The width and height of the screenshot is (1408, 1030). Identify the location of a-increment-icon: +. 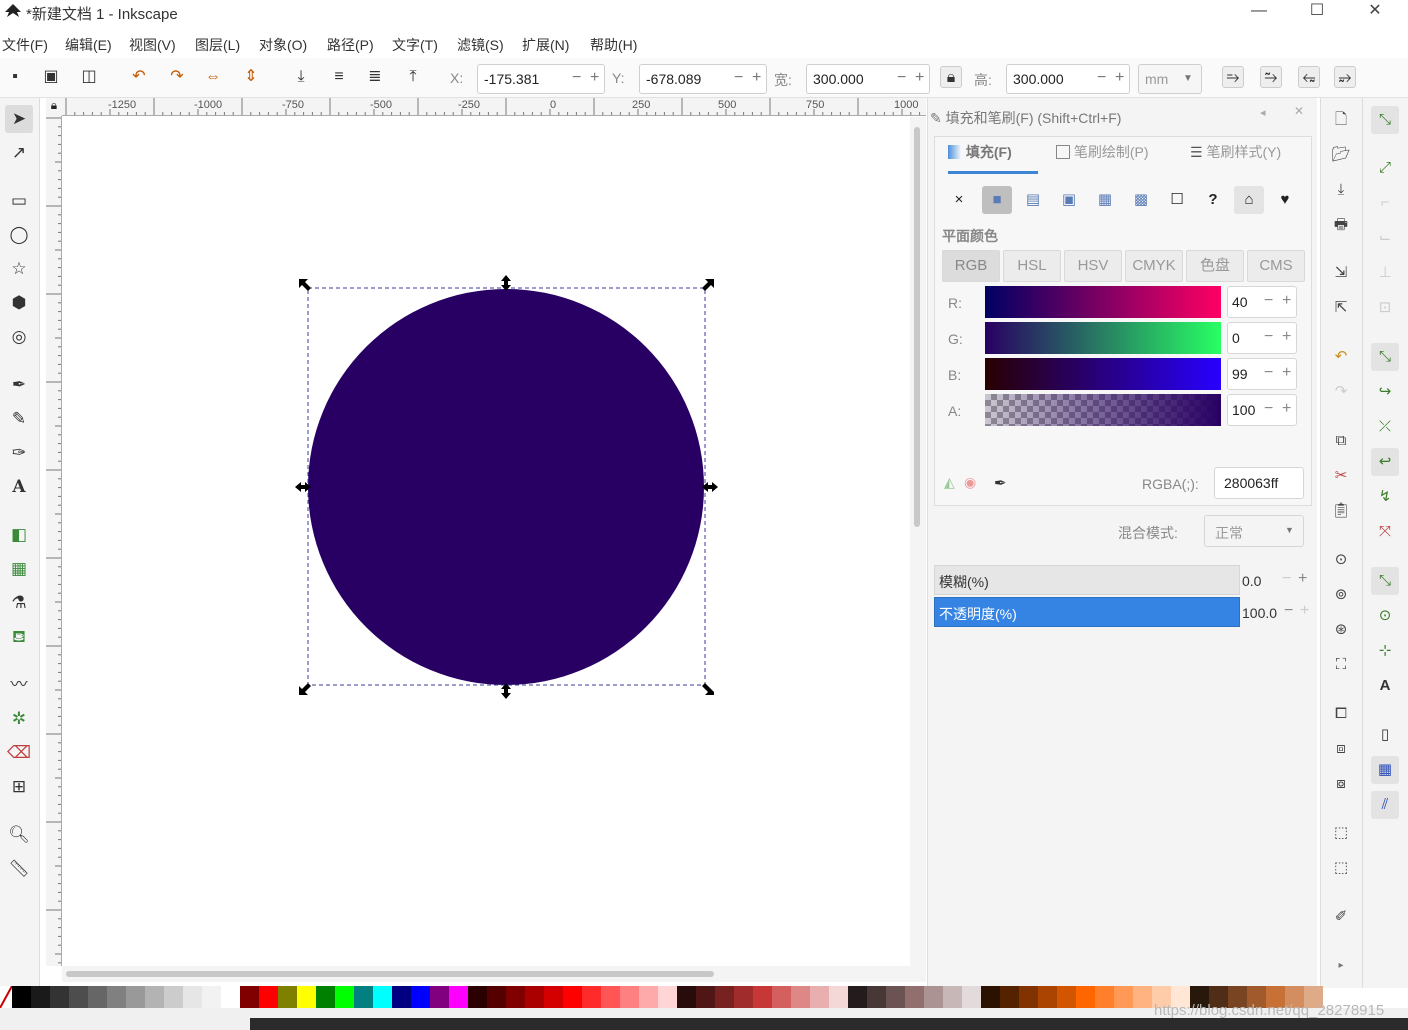
(1286, 409).